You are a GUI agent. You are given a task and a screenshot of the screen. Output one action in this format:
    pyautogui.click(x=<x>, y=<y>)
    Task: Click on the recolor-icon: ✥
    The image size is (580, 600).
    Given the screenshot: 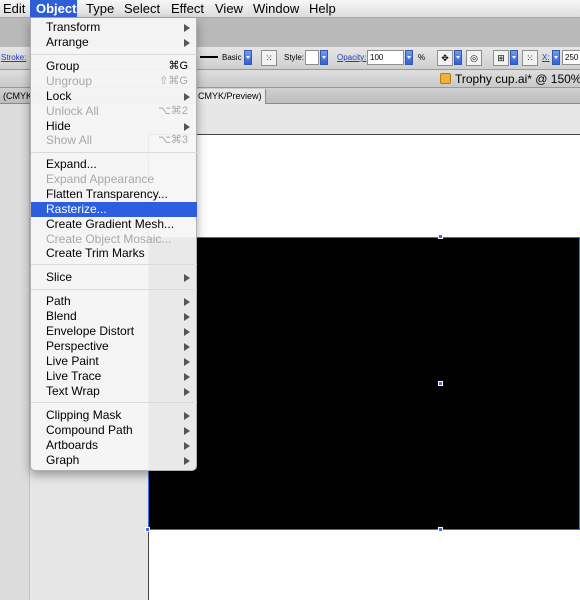 What is the action you would take?
    pyautogui.click(x=445, y=58)
    